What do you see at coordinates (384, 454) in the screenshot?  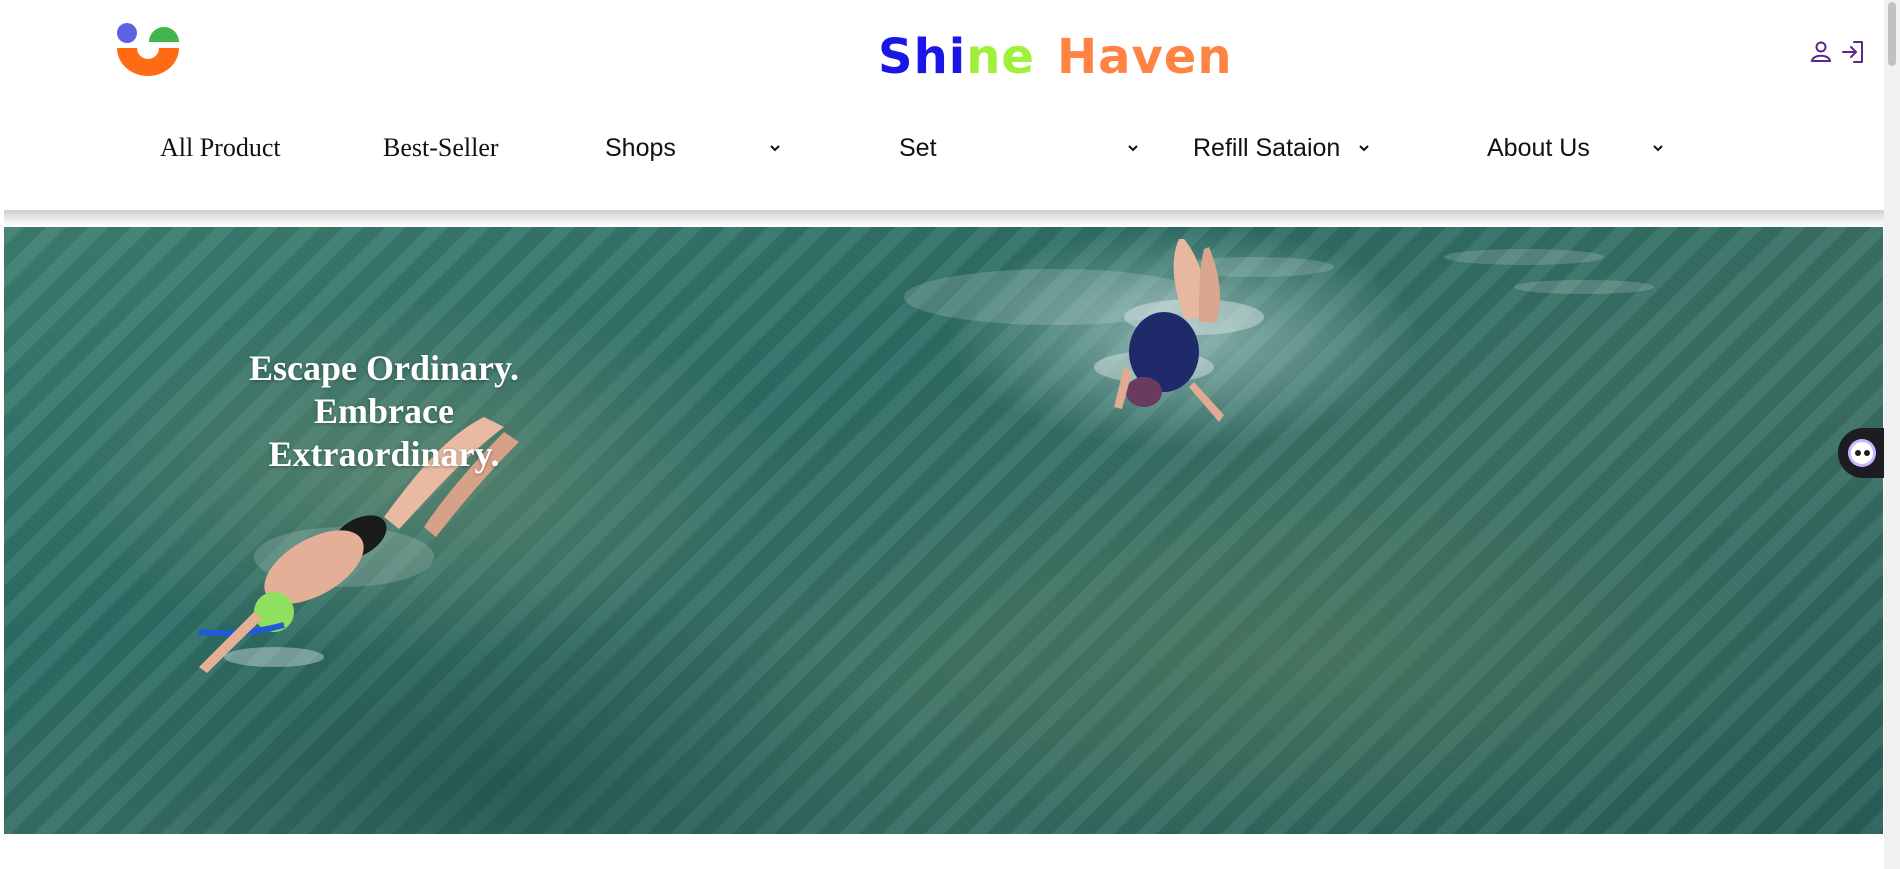 I see `tagline-line: Extraordinary.` at bounding box center [384, 454].